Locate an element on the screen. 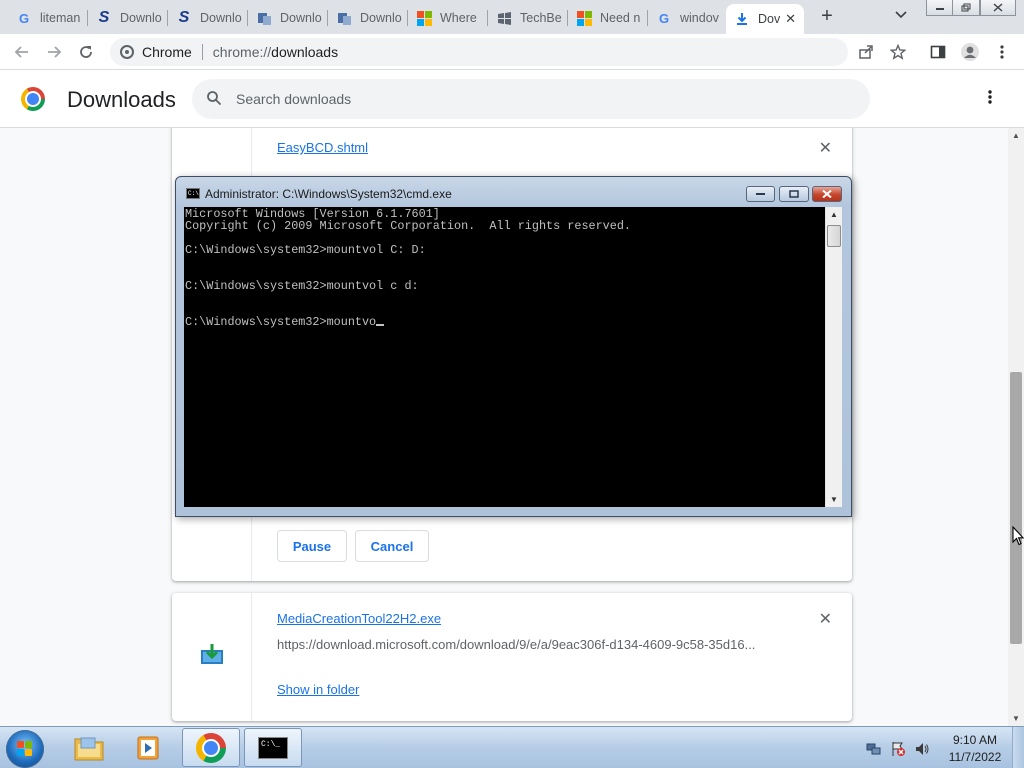  clock-time: 9:10 AM is located at coordinates (975, 740).